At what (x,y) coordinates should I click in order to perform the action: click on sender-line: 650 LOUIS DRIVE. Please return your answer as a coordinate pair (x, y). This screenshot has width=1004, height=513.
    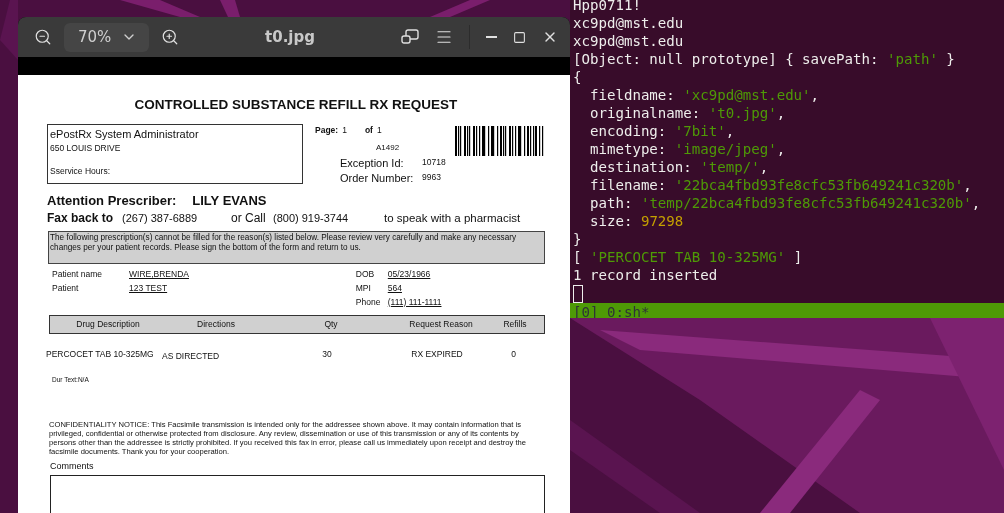
    Looking at the image, I should click on (86, 148).